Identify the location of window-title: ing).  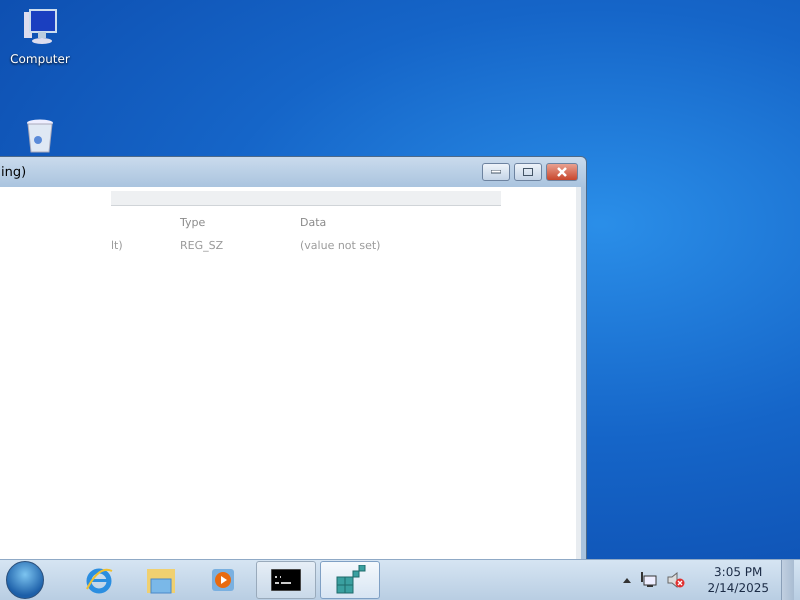
(14, 172).